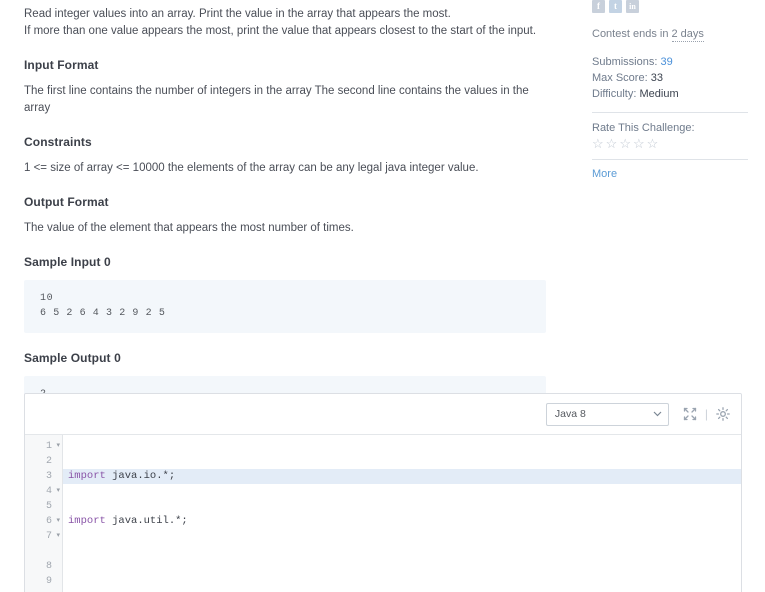 The height and width of the screenshot is (592, 765). I want to click on line-number-text: 2, so click(48, 461).